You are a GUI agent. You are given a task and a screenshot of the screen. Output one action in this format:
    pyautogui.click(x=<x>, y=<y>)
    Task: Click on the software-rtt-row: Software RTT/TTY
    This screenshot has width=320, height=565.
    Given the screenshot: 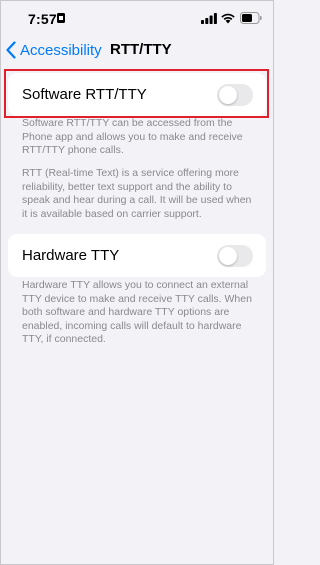 What is the action you would take?
    pyautogui.click(x=137, y=94)
    